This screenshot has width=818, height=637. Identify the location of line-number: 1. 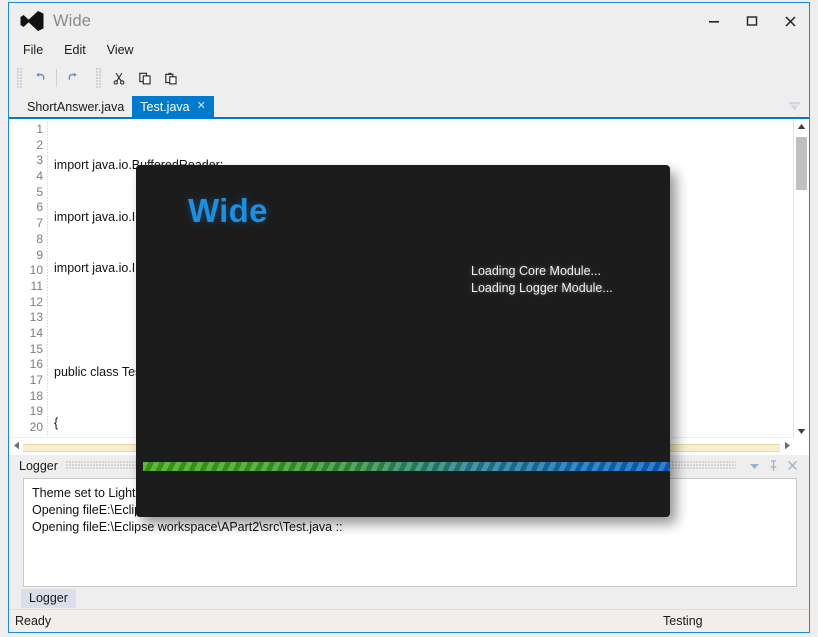
(39, 129).